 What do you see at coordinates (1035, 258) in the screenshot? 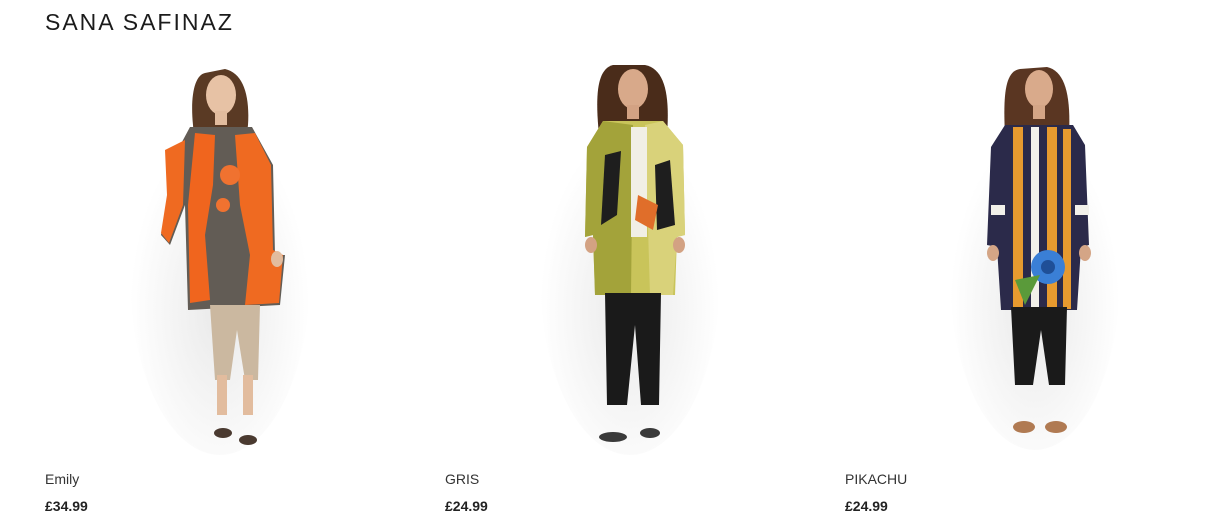
I see `model-striped-tunic-blue-flower-icon` at bounding box center [1035, 258].